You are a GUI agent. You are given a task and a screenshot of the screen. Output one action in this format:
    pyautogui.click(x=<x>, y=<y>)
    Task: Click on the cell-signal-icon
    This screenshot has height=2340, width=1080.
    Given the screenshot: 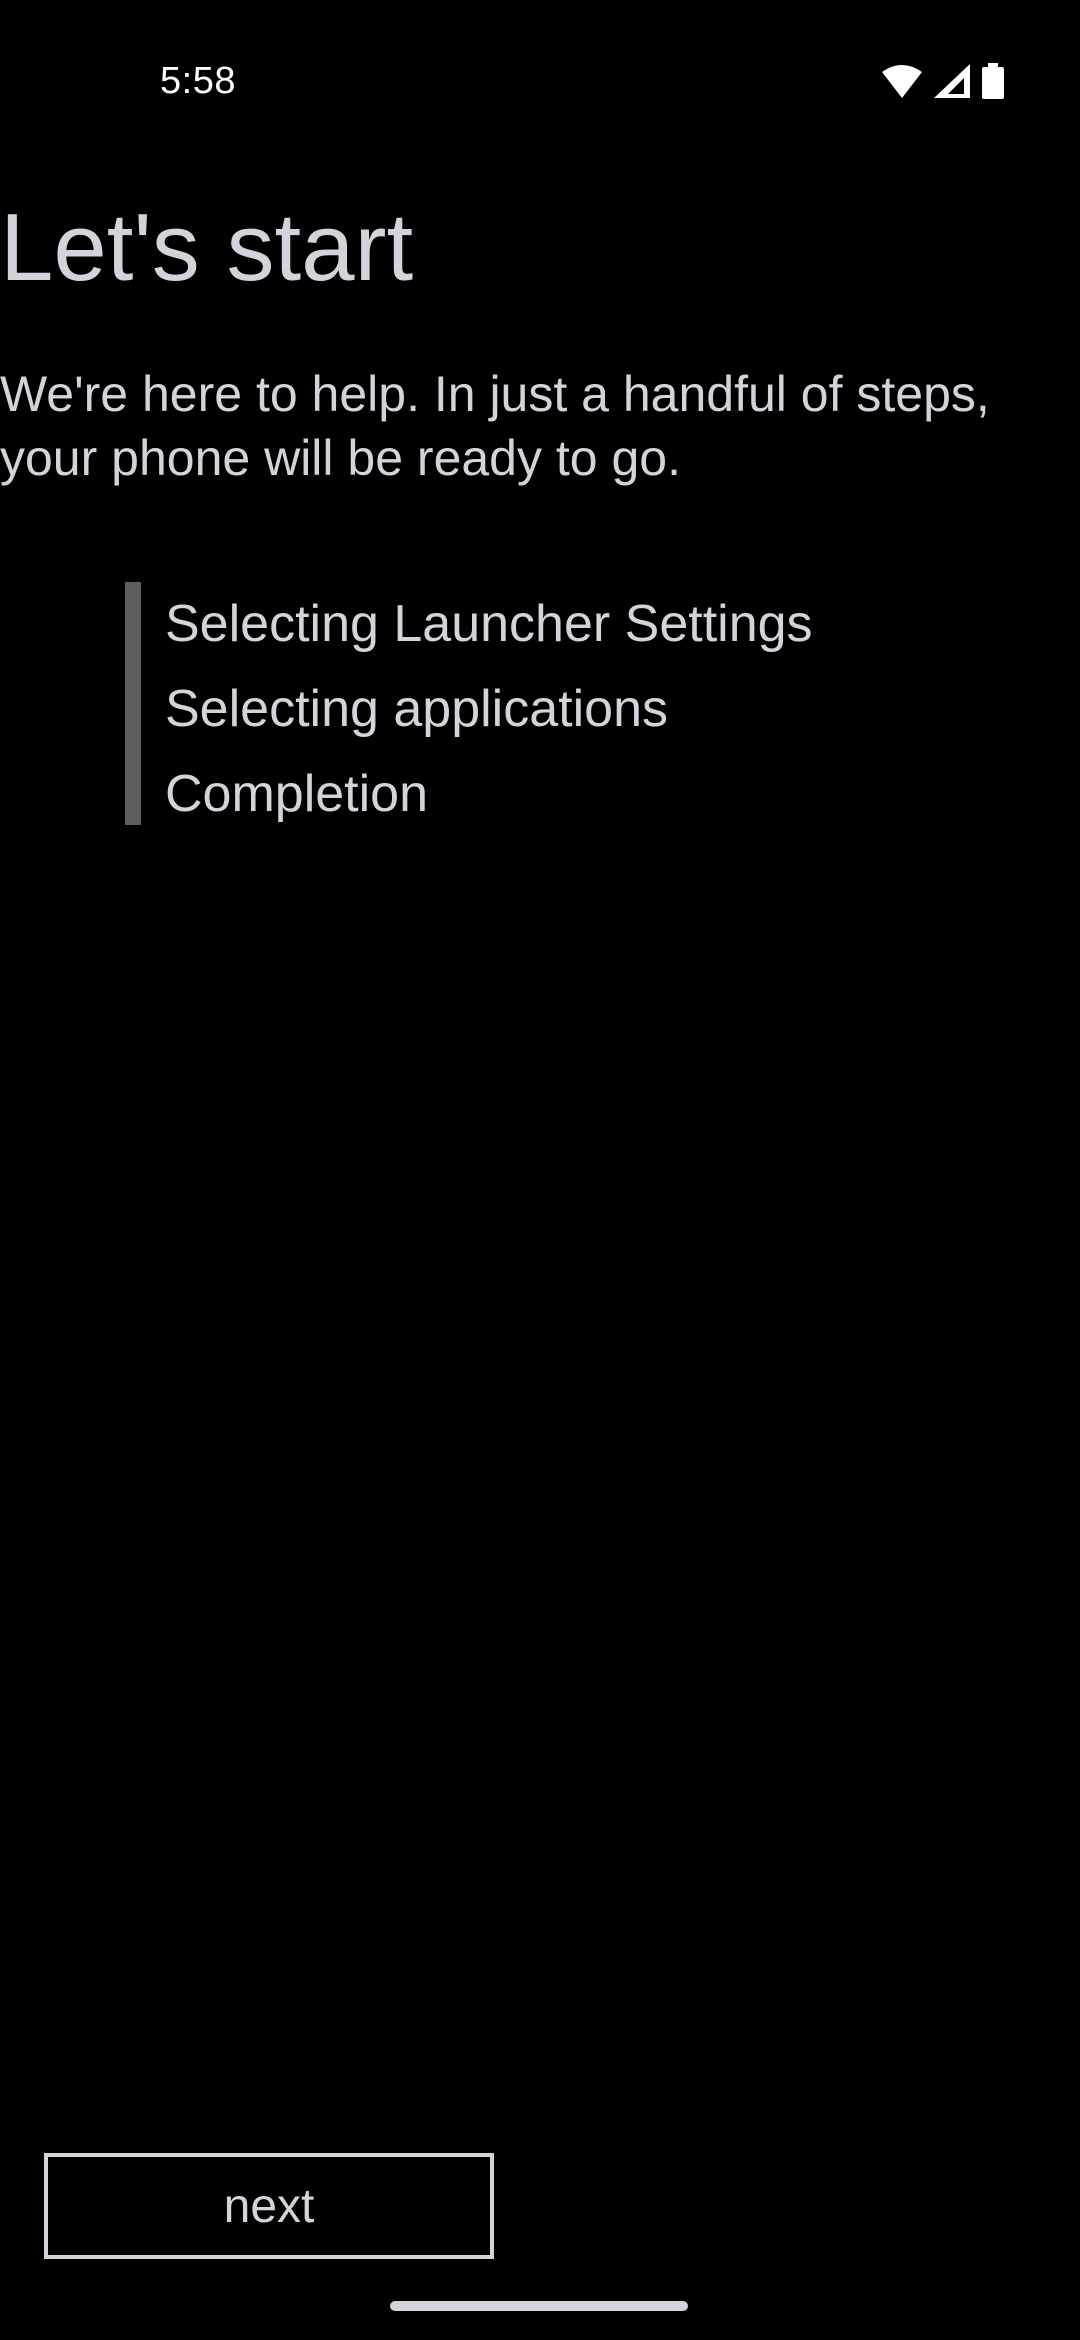 What is the action you would take?
    pyautogui.click(x=952, y=81)
    